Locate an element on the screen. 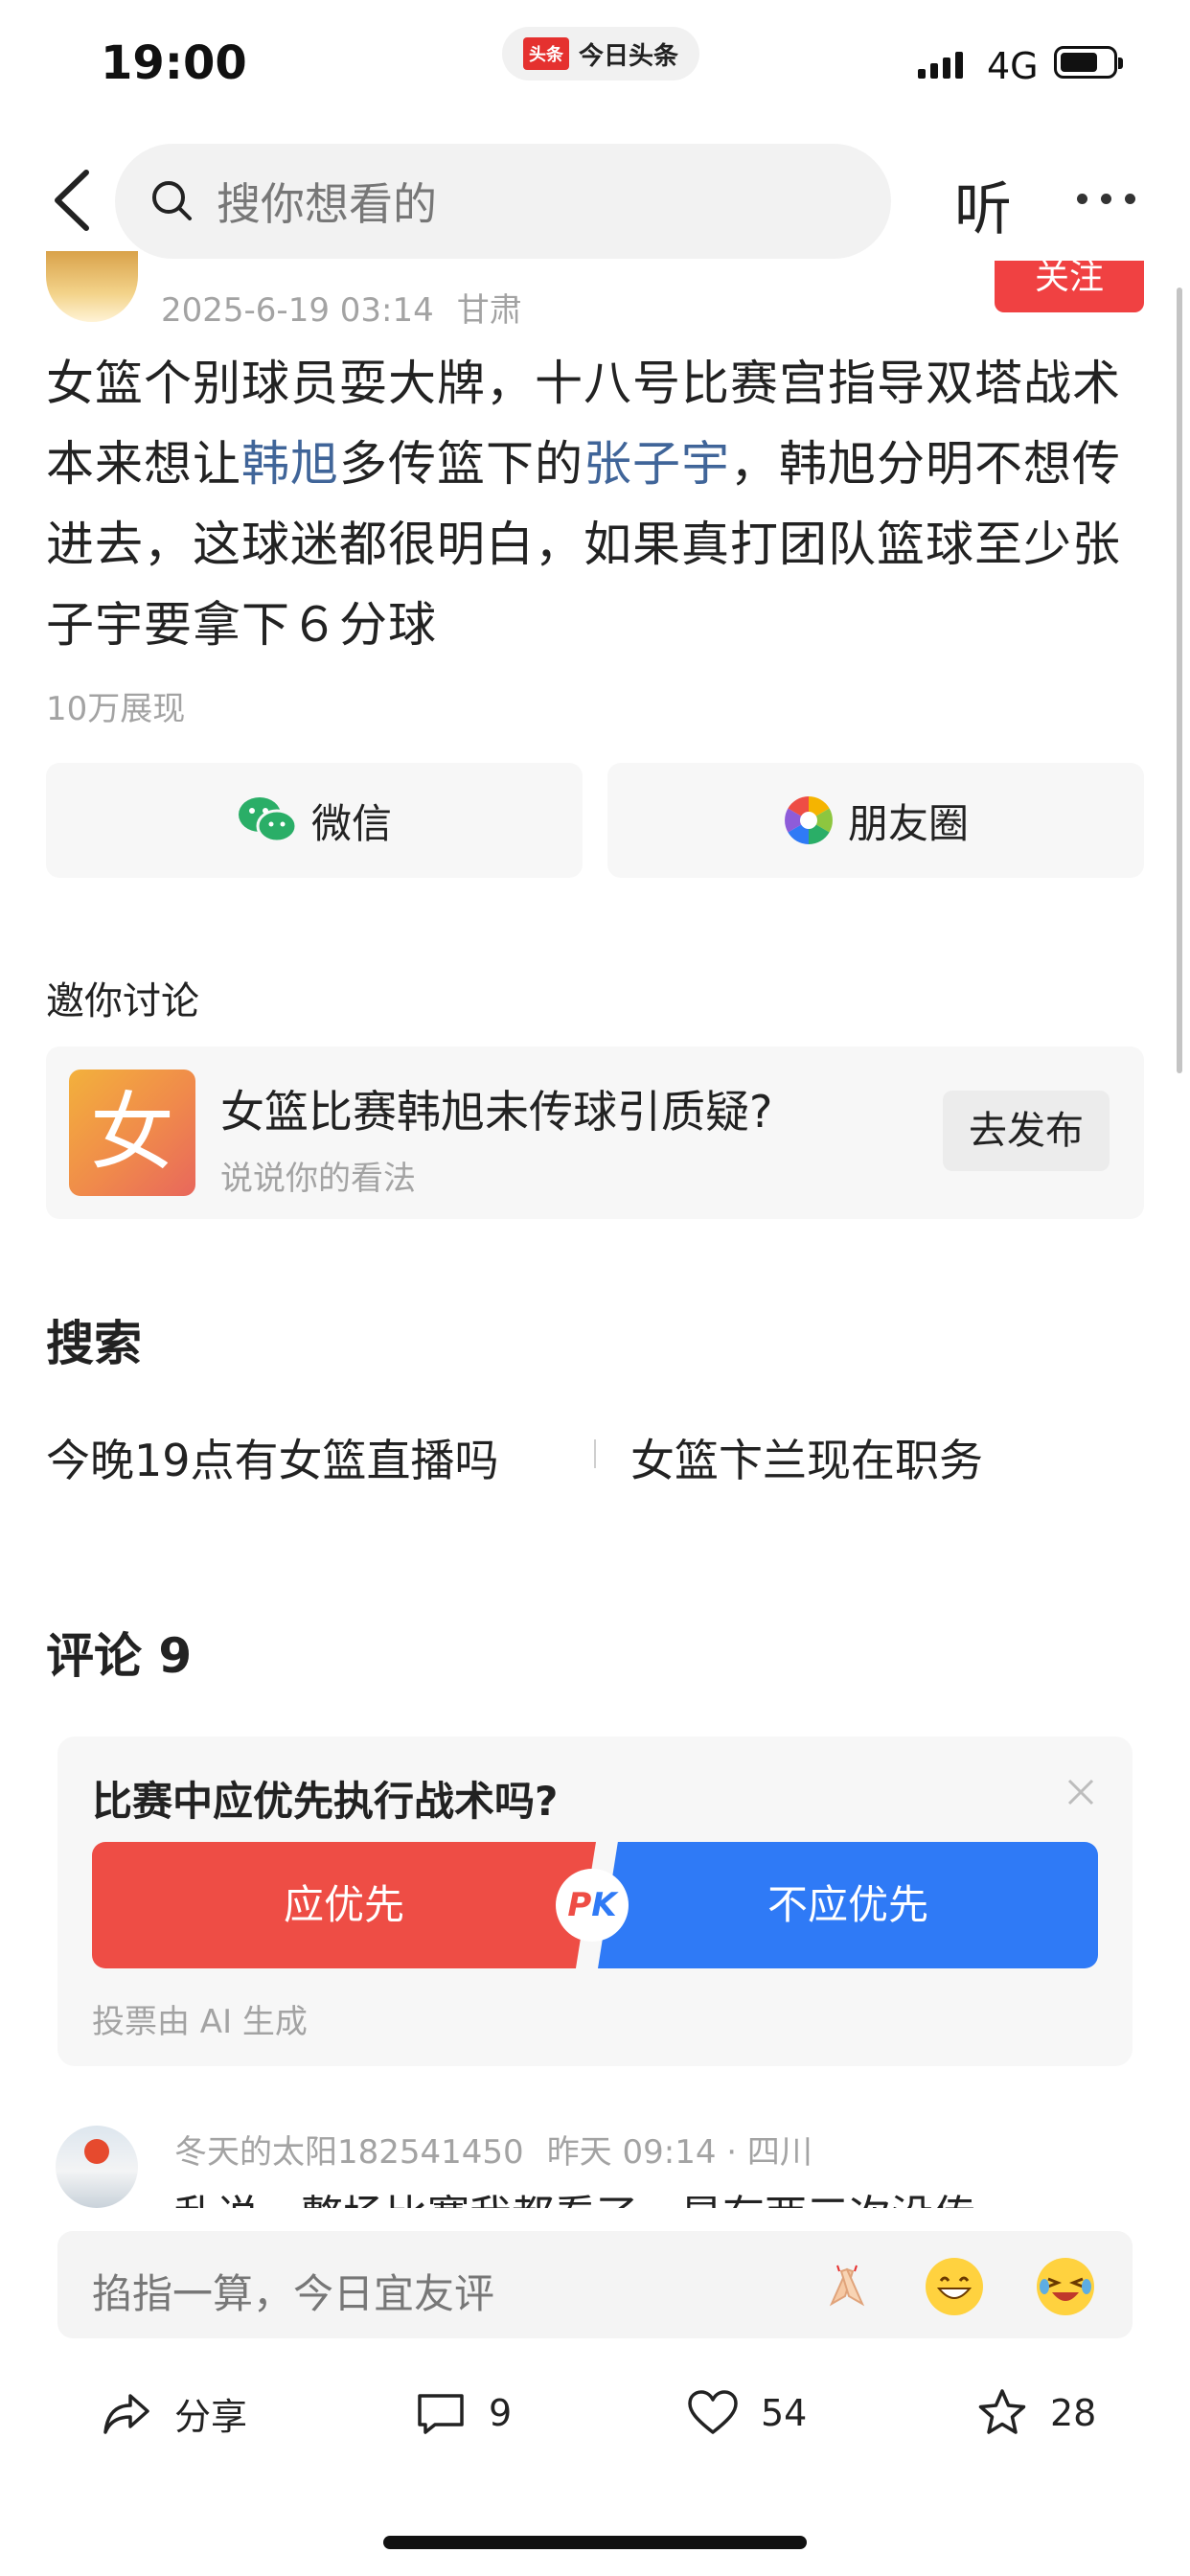  poll-card: 比赛中应优先执行战术吗? 应优先 不应优先 PK 投票由 AI 生成 is located at coordinates (595, 1901).